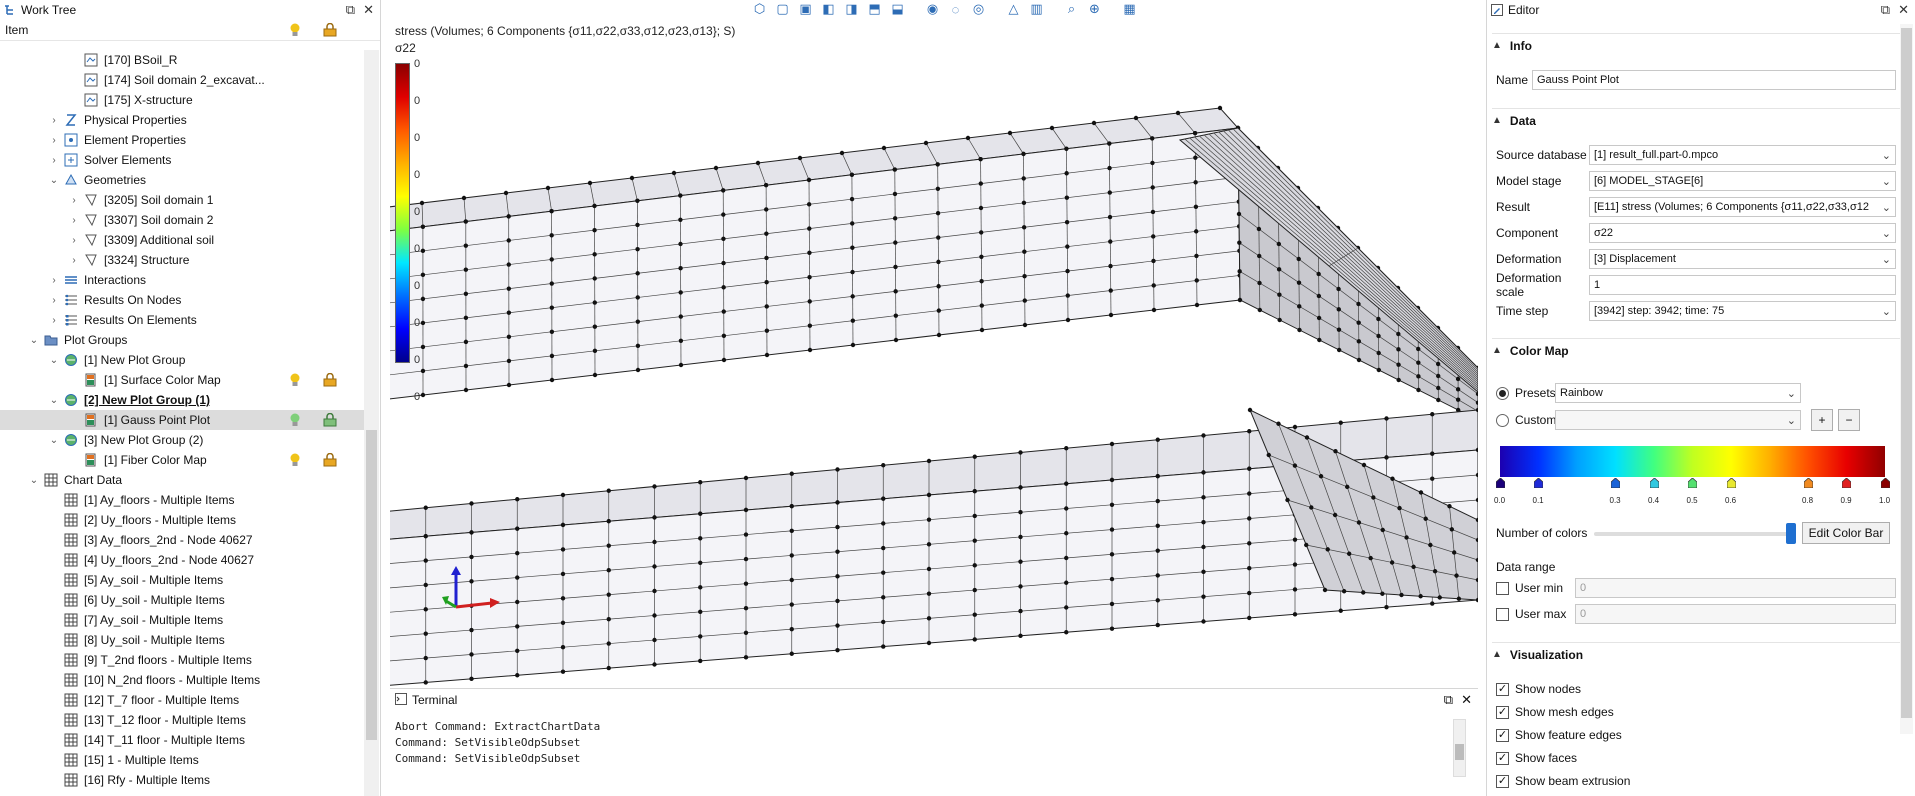 This screenshot has height=796, width=1915. What do you see at coordinates (955, 9) in the screenshot?
I see `eye-hide-icon: ◌` at bounding box center [955, 9].